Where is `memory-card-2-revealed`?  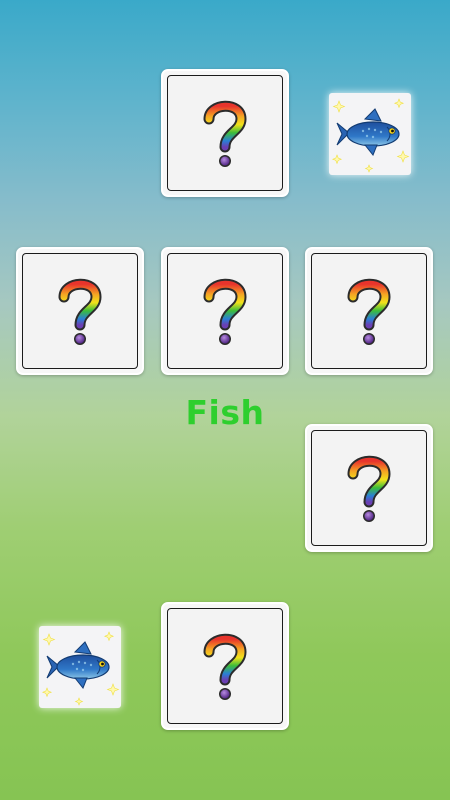 memory-card-2-revealed is located at coordinates (370, 134).